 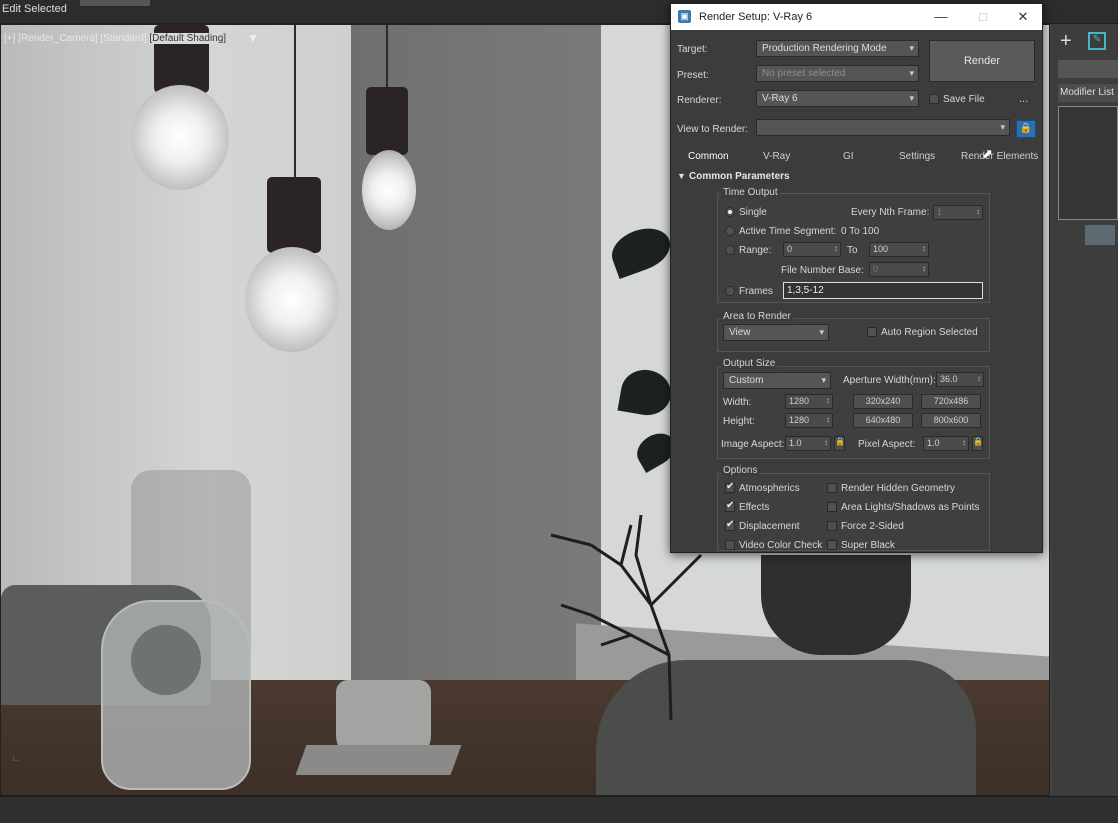 What do you see at coordinates (872, 332) in the screenshot?
I see `auto-region-checkbox` at bounding box center [872, 332].